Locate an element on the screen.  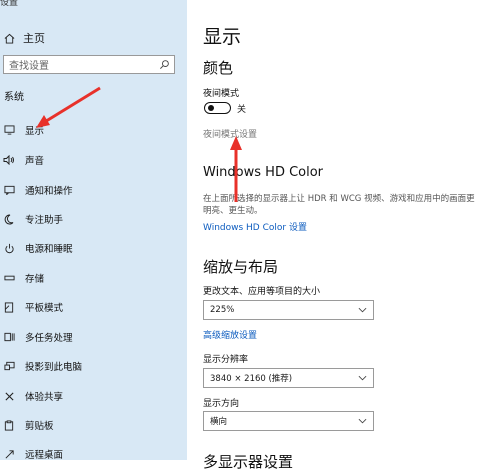
arrow-to-night-mode-settings is located at coordinates (236, 169).